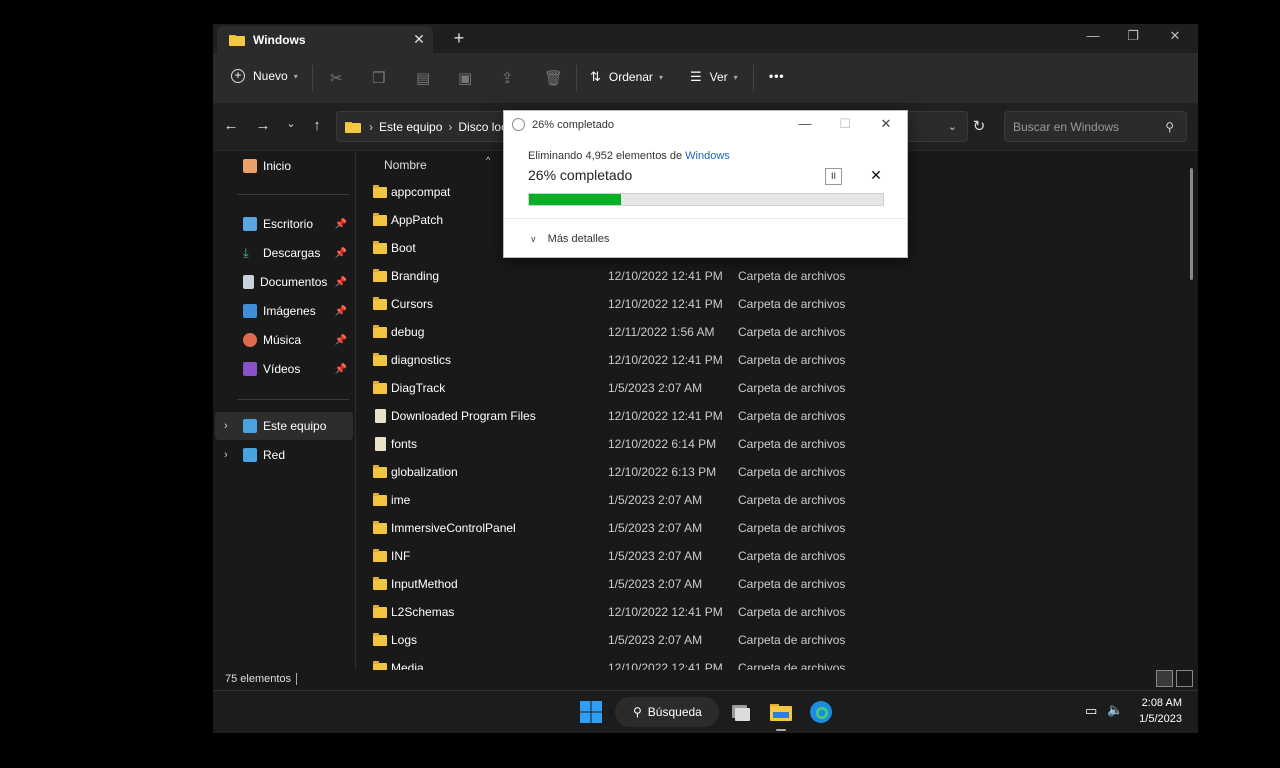  Describe the element at coordinates (805, 123) in the screenshot. I see `dialog-minimize-button: —` at that location.